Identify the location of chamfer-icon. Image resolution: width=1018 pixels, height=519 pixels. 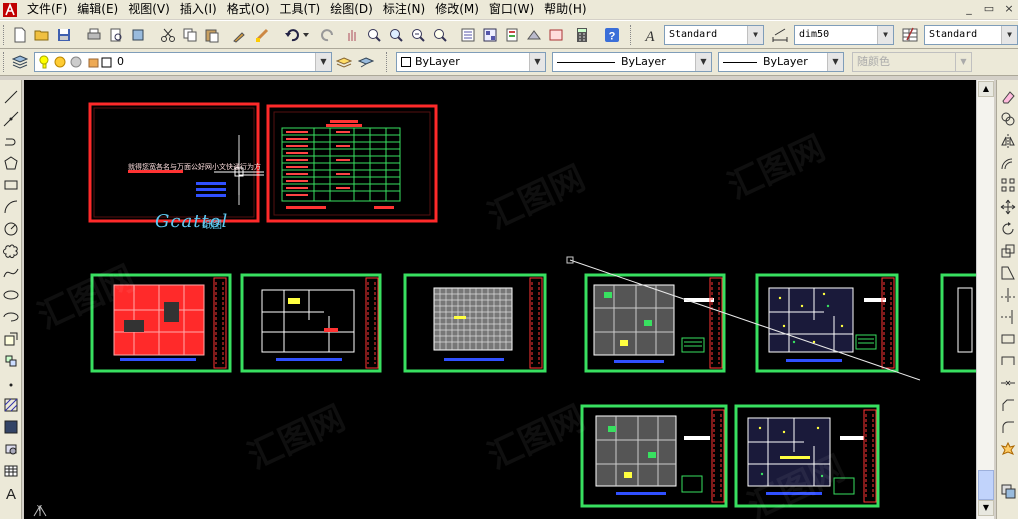
(1008, 405).